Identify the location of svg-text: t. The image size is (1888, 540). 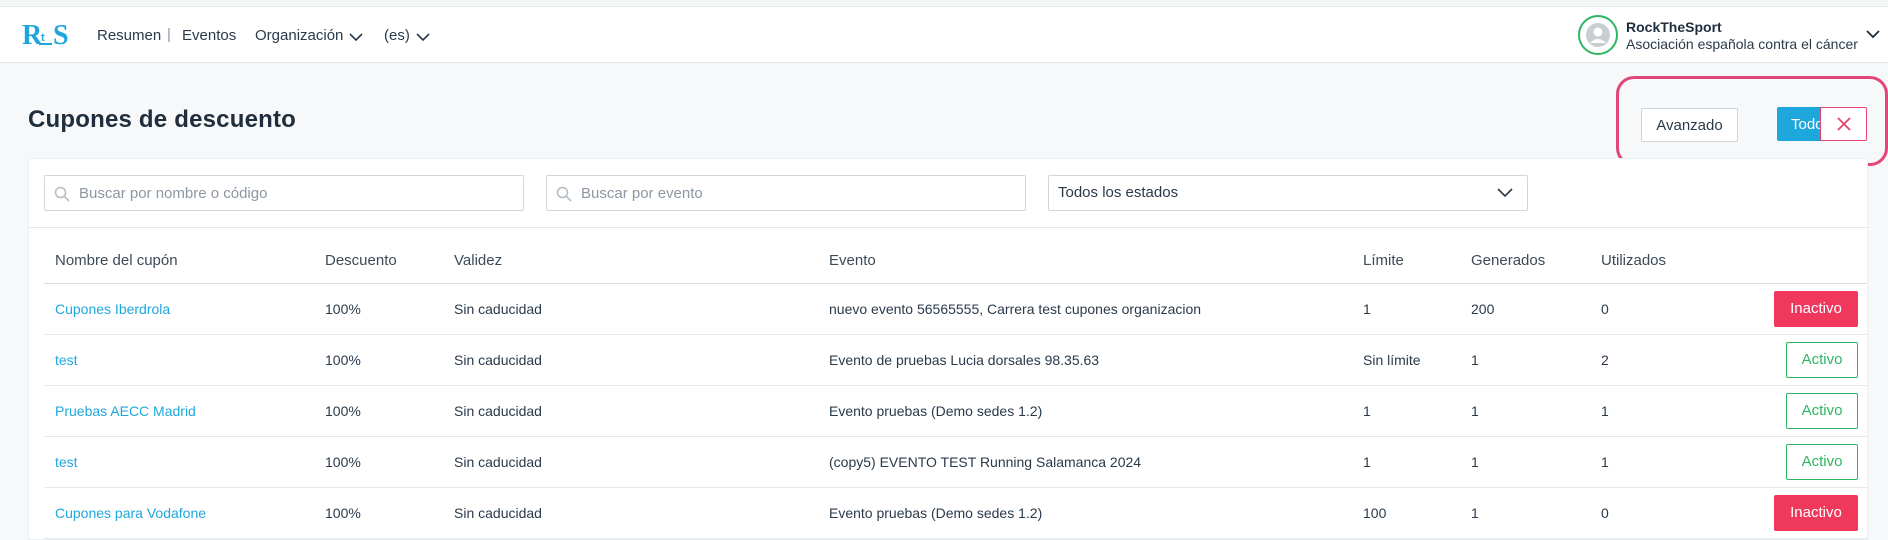
(43, 38).